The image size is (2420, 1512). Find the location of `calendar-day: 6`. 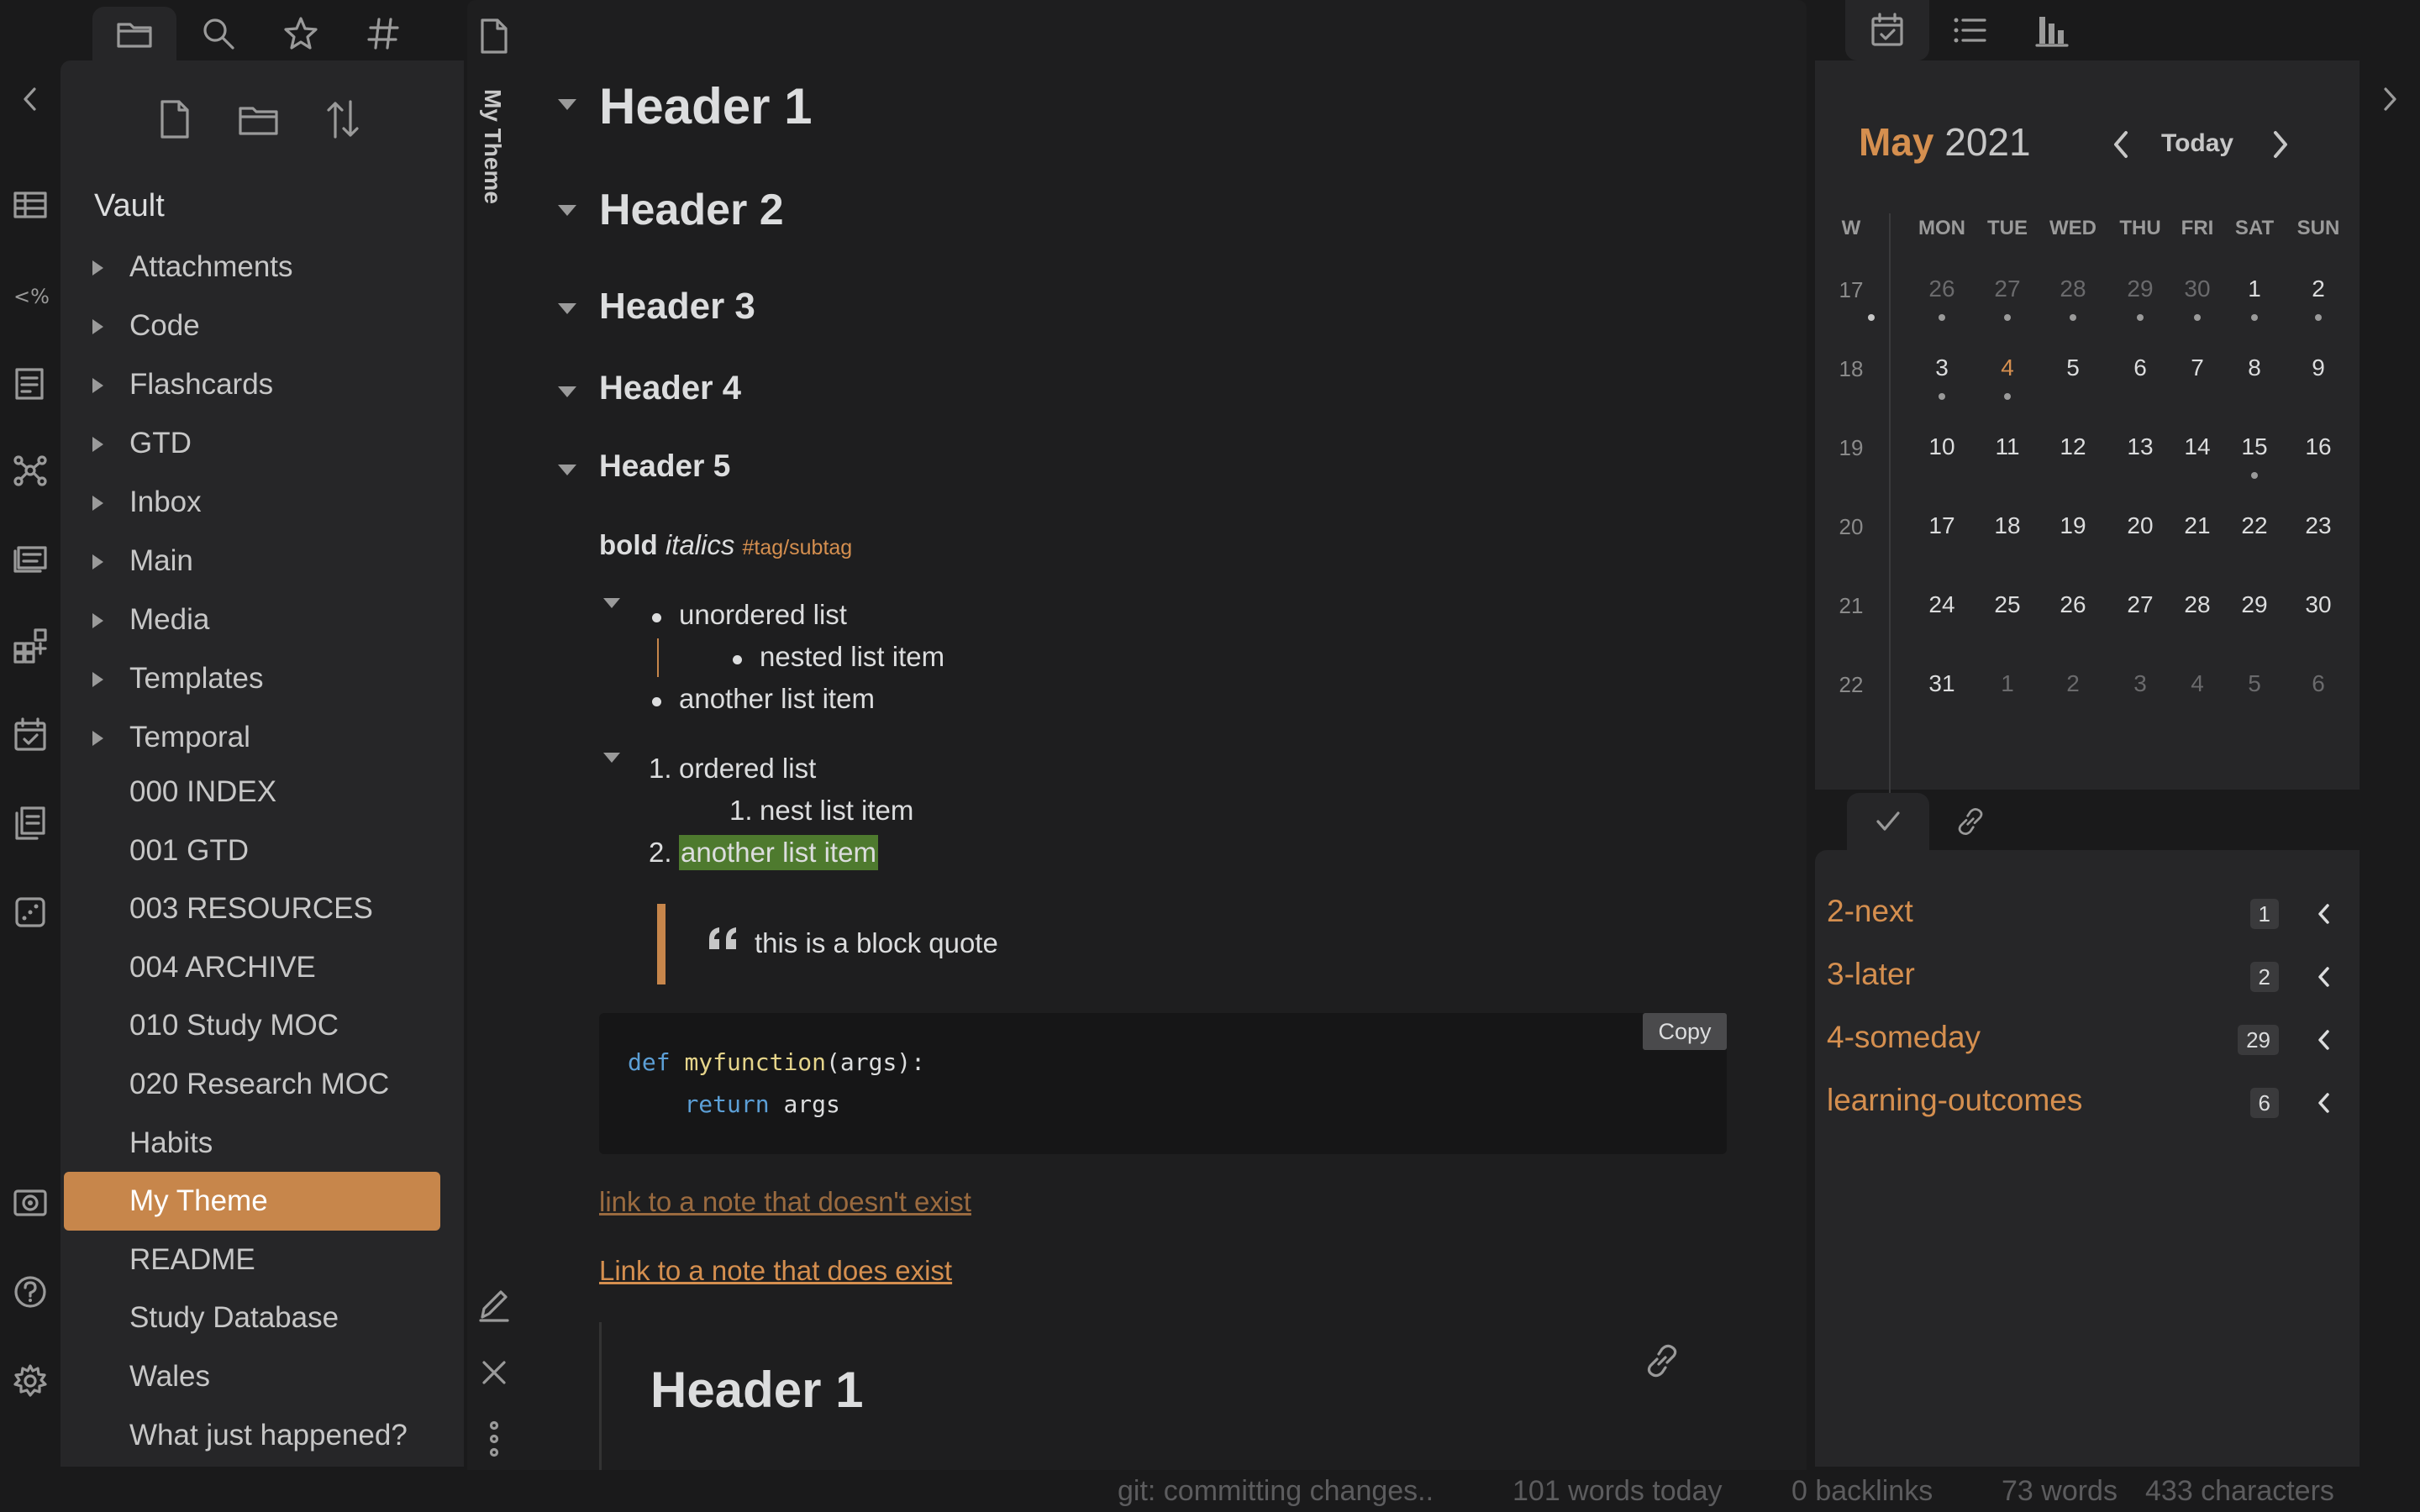

calendar-day: 6 is located at coordinates (2141, 367).